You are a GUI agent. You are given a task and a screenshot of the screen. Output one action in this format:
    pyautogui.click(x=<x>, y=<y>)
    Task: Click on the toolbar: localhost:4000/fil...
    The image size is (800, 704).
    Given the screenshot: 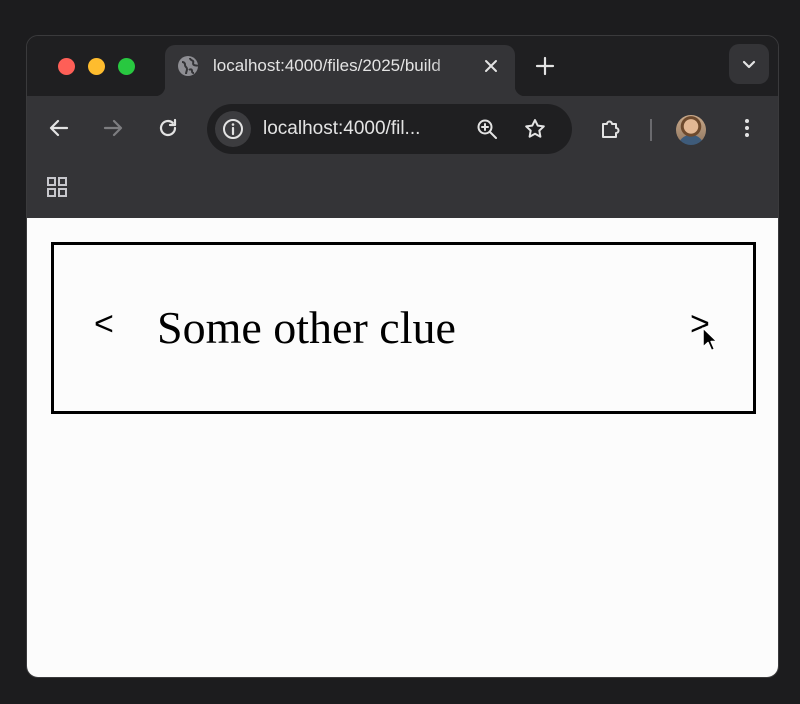 What is the action you would take?
    pyautogui.click(x=402, y=127)
    